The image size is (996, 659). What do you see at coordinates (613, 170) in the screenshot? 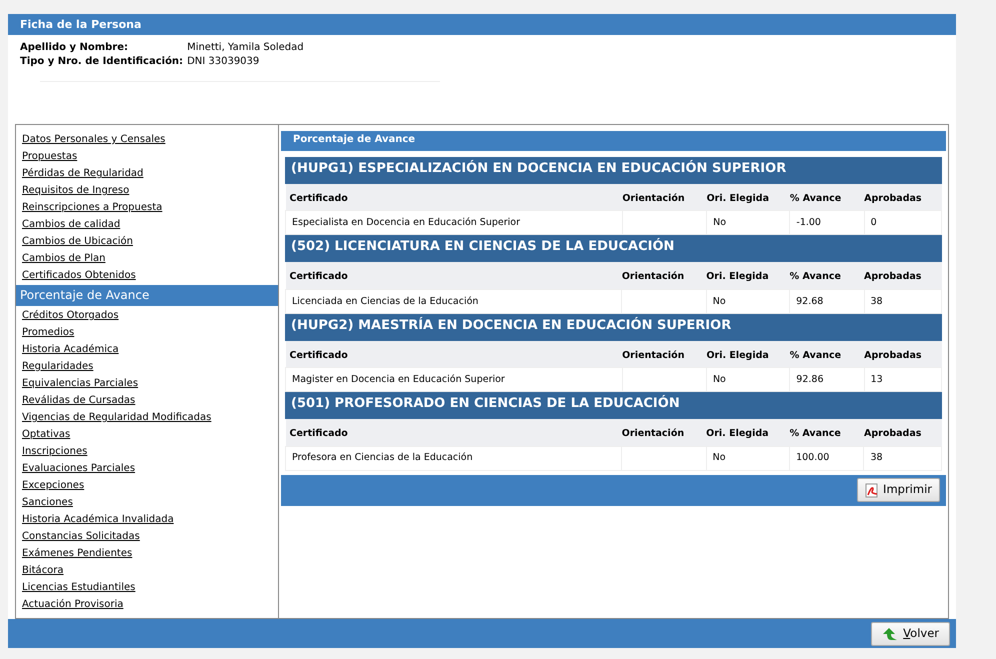
I see `program-header: (HUPG1) ESPECIALIZACIÓN EN DOCENCIA EN EDUCACIÓN SUPERIOR` at bounding box center [613, 170].